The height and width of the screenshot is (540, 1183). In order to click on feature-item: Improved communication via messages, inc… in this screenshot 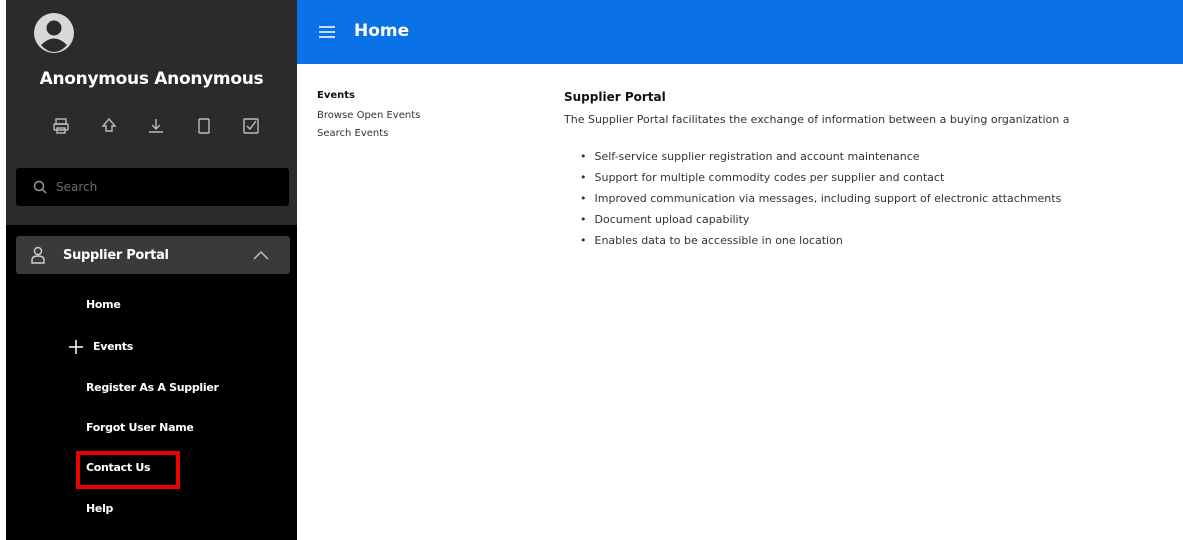, I will do `click(821, 198)`.